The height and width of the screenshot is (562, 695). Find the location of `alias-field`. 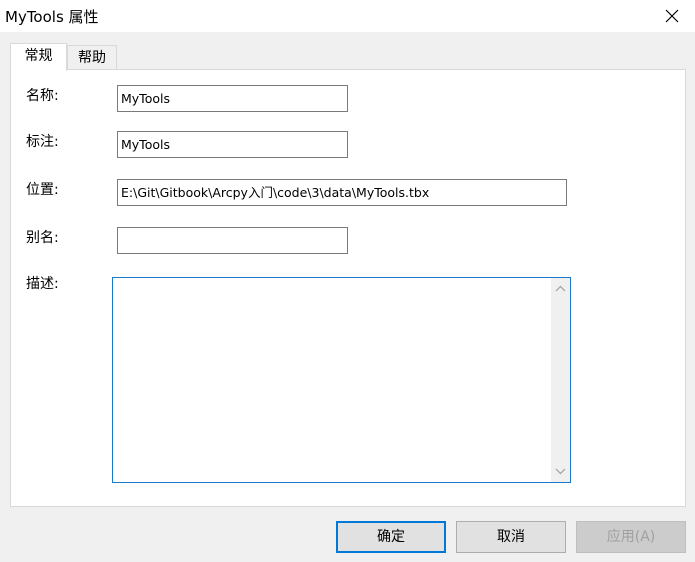

alias-field is located at coordinates (232, 240).